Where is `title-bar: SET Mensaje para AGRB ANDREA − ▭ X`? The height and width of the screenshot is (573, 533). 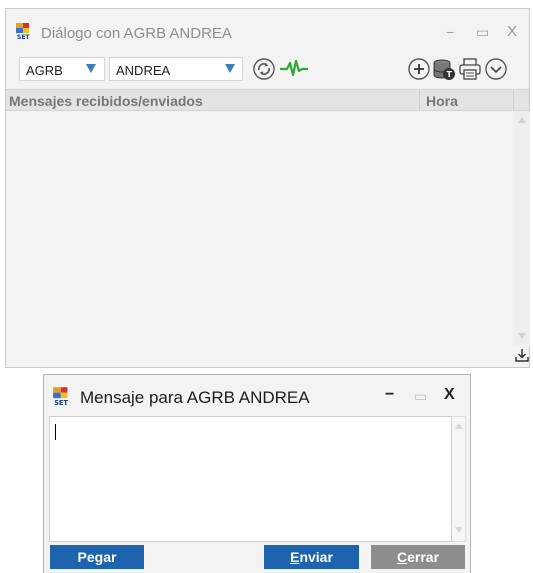 title-bar: SET Mensaje para AGRB ANDREA − ▭ X is located at coordinates (257, 395).